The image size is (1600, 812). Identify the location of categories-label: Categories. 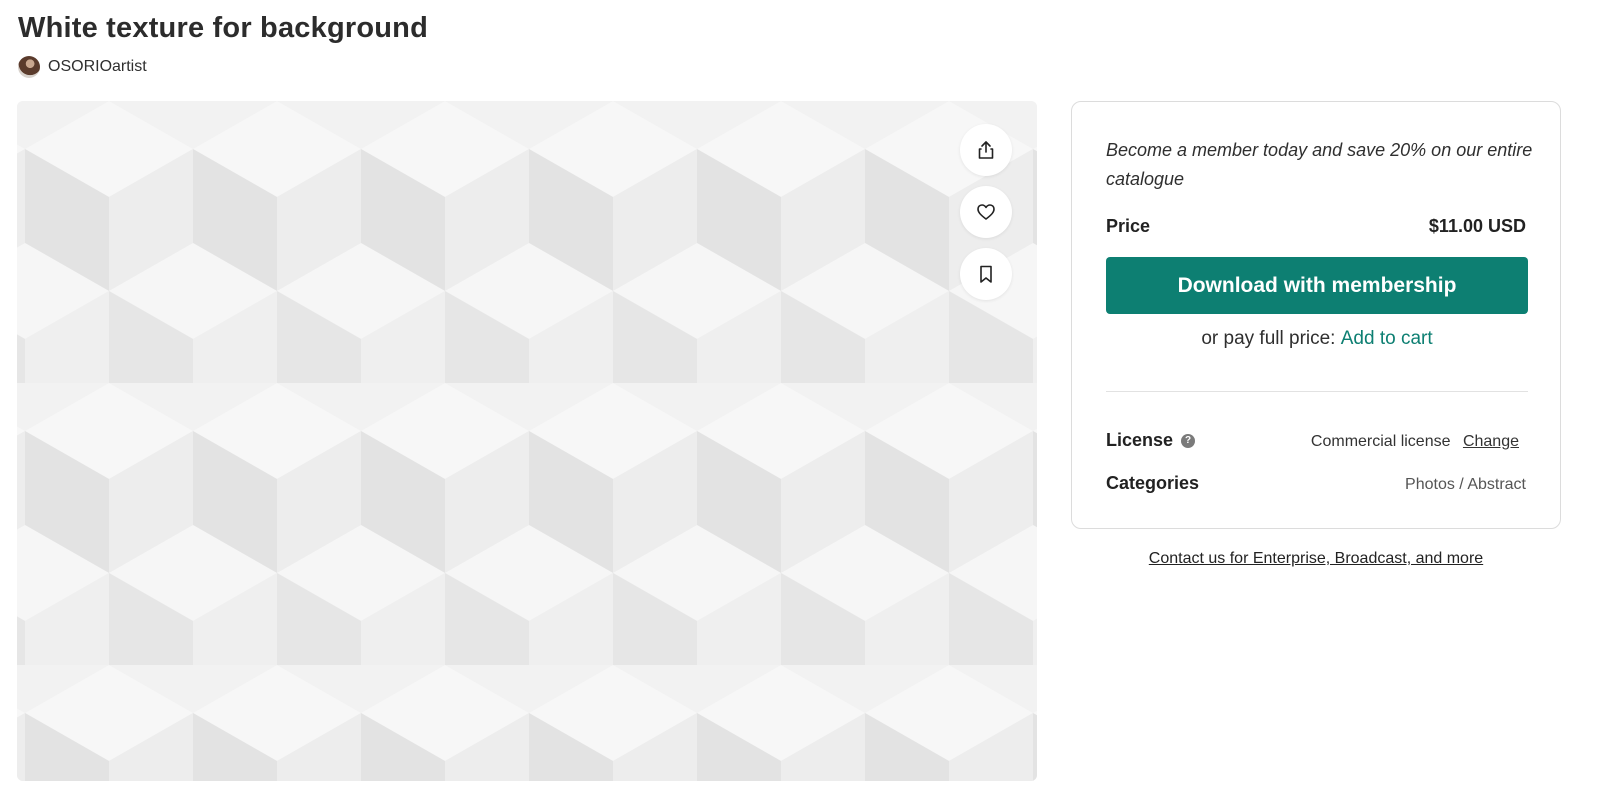
(1153, 483).